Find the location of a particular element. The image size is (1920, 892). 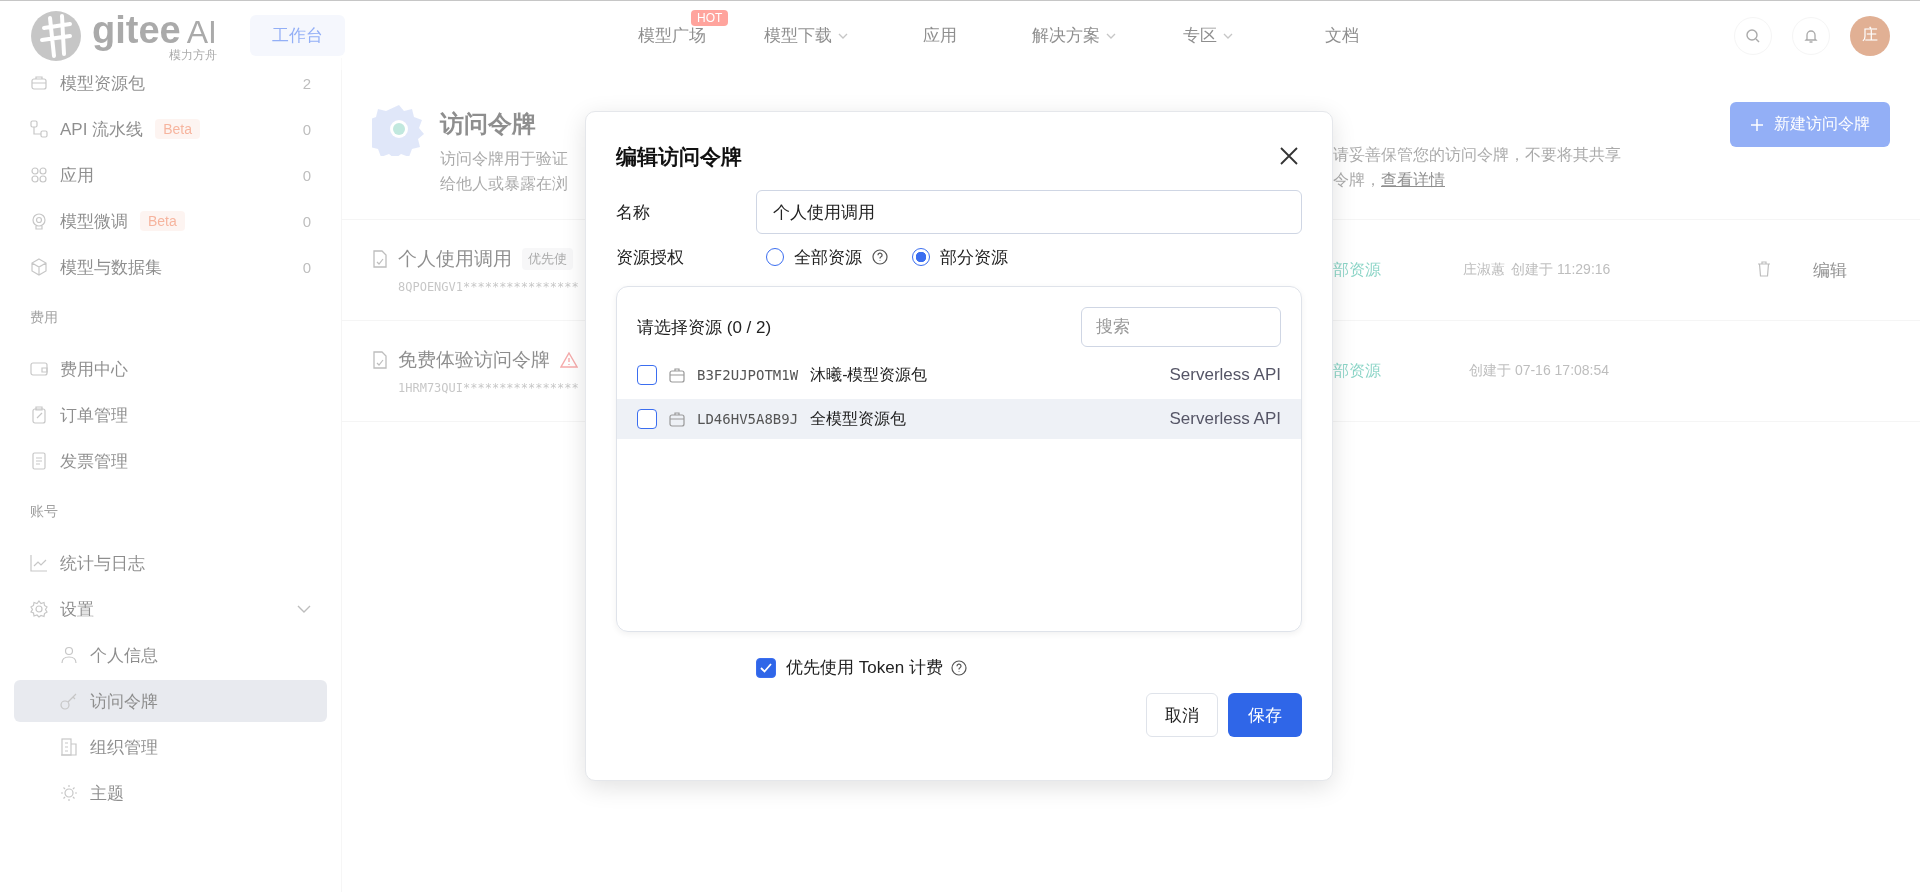

created-time: 创建于 07-16 17:08:54 is located at coordinates (1539, 371).